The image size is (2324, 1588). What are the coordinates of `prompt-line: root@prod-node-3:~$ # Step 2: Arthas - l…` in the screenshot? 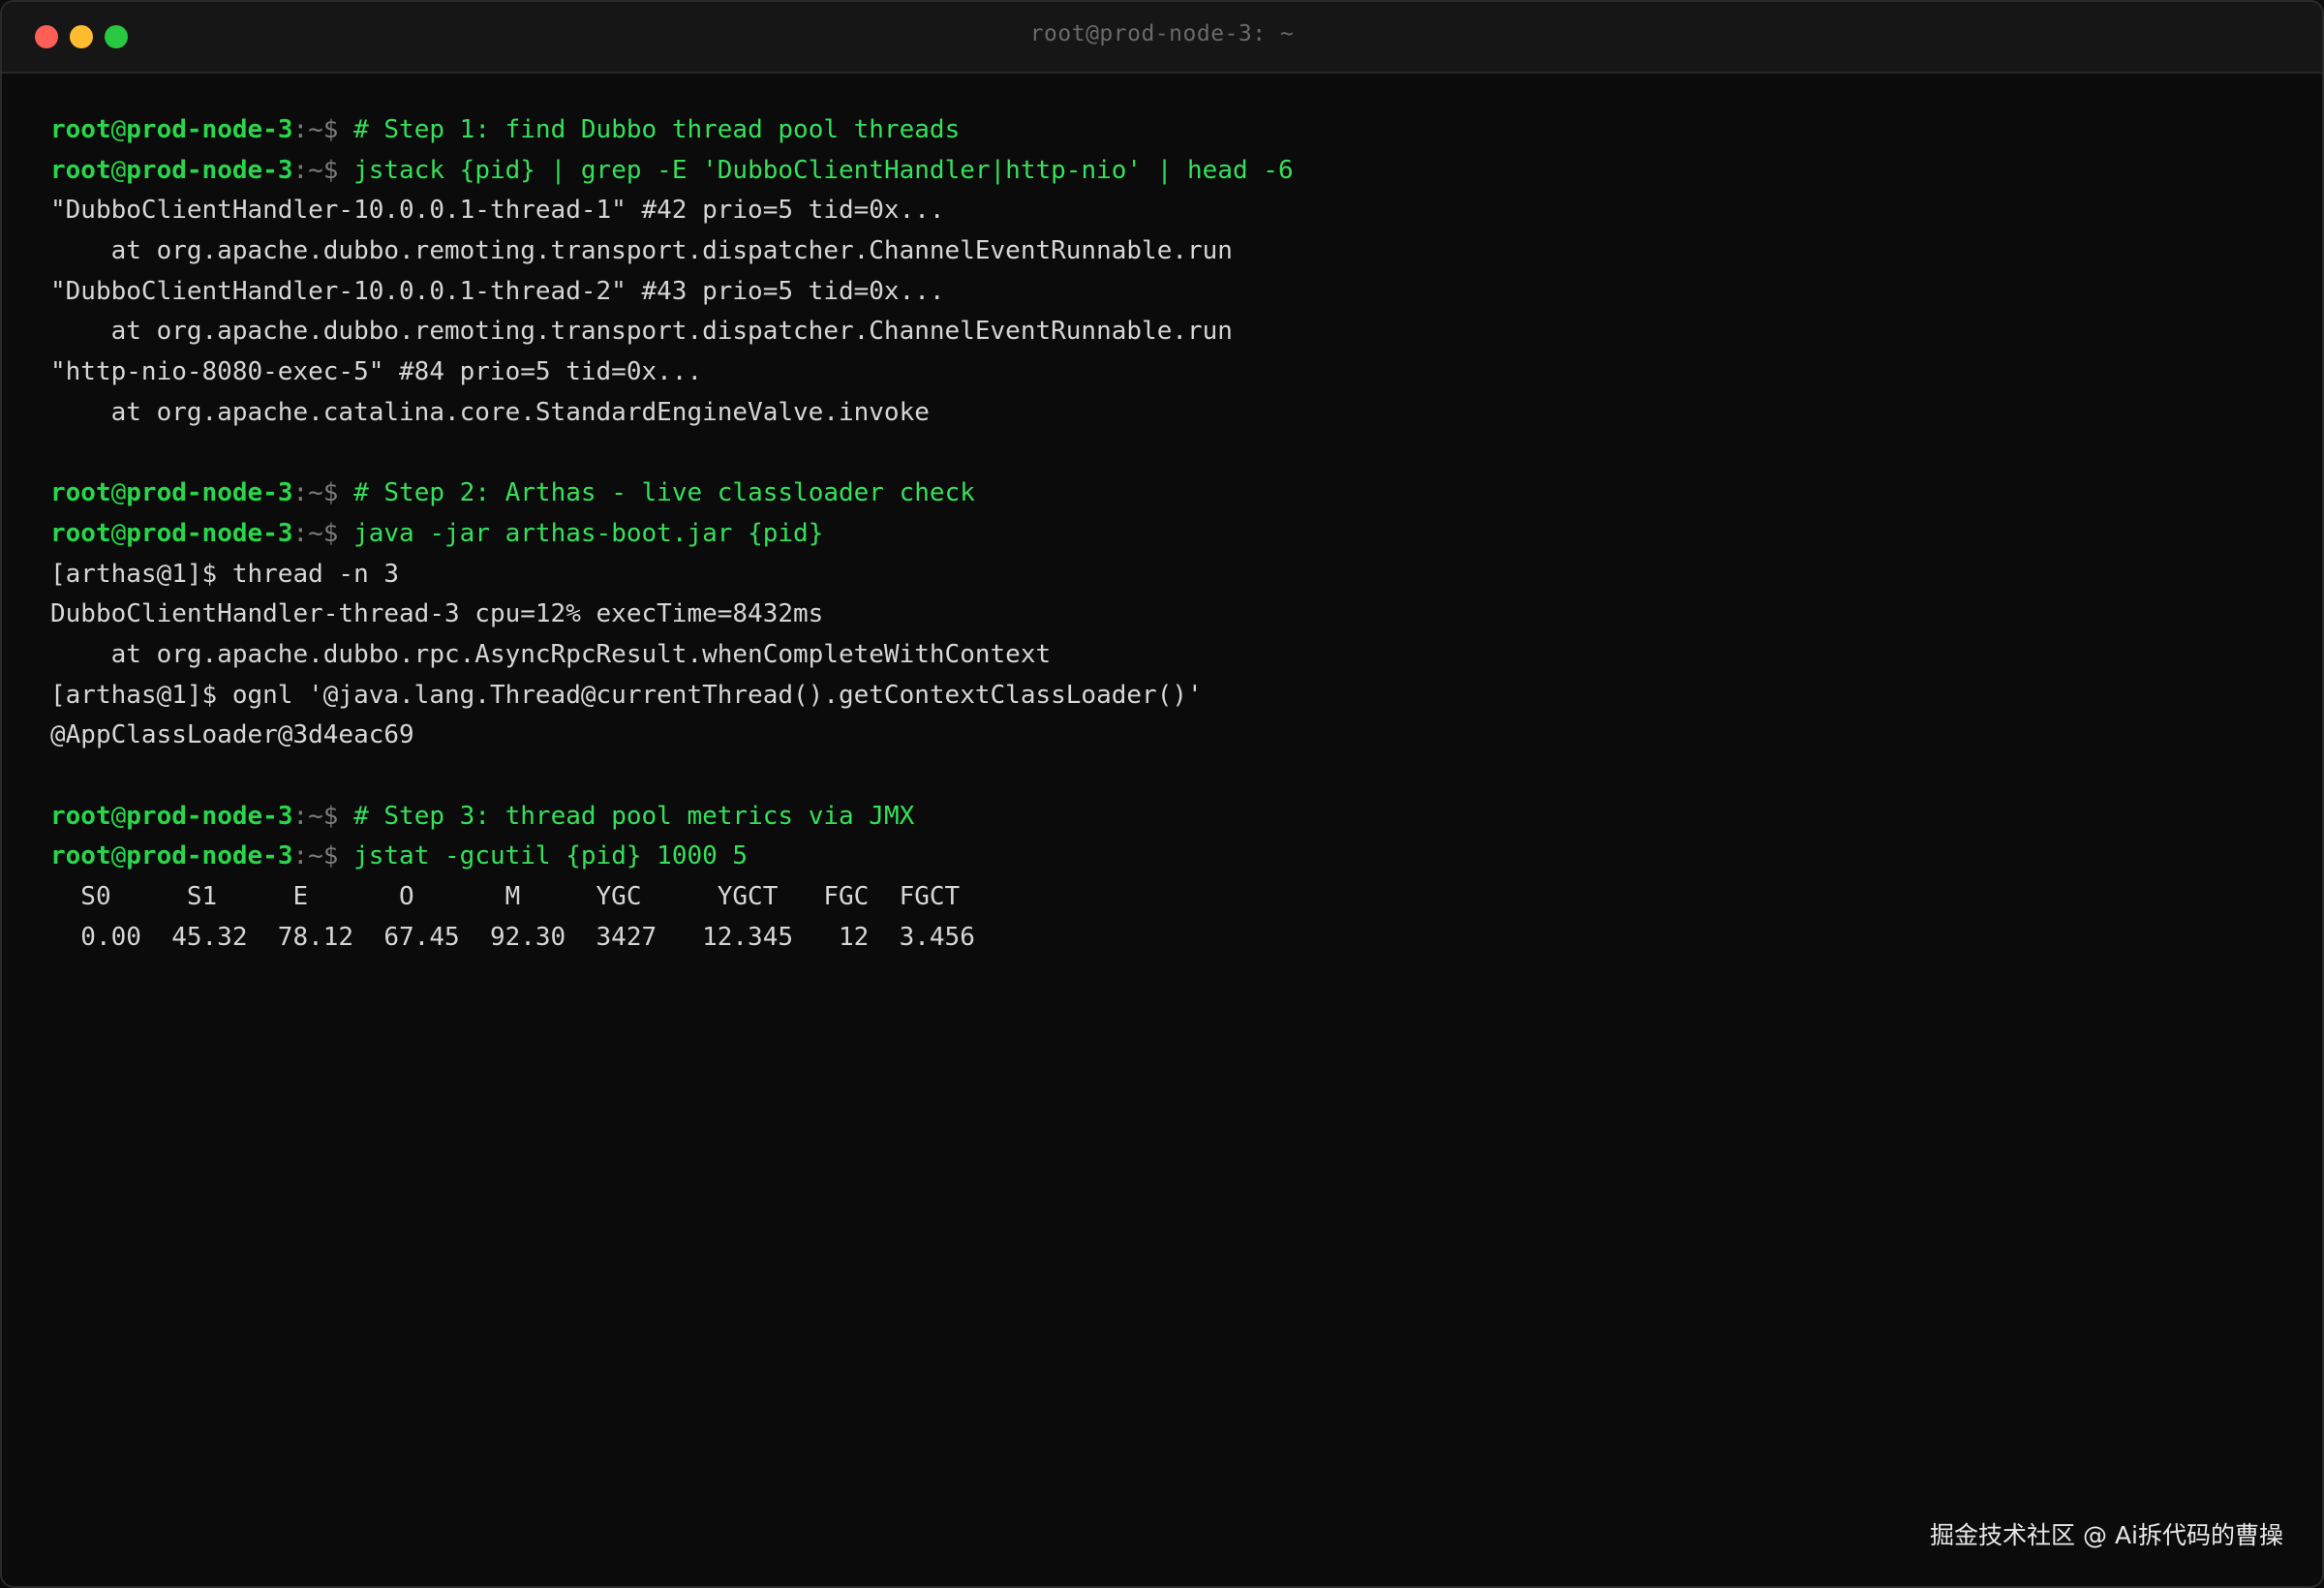 It's located at (1167, 493).